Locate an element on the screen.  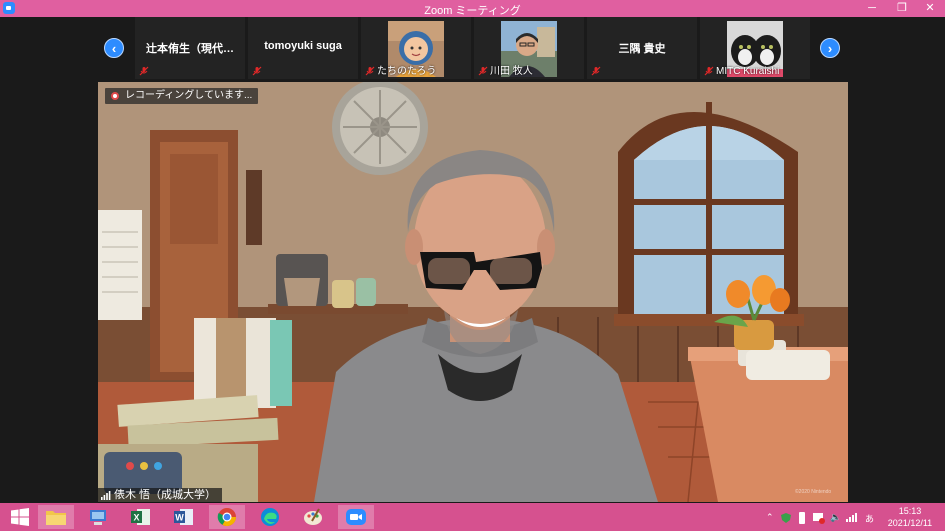
taskbar-word: W is located at coordinates (184, 517).